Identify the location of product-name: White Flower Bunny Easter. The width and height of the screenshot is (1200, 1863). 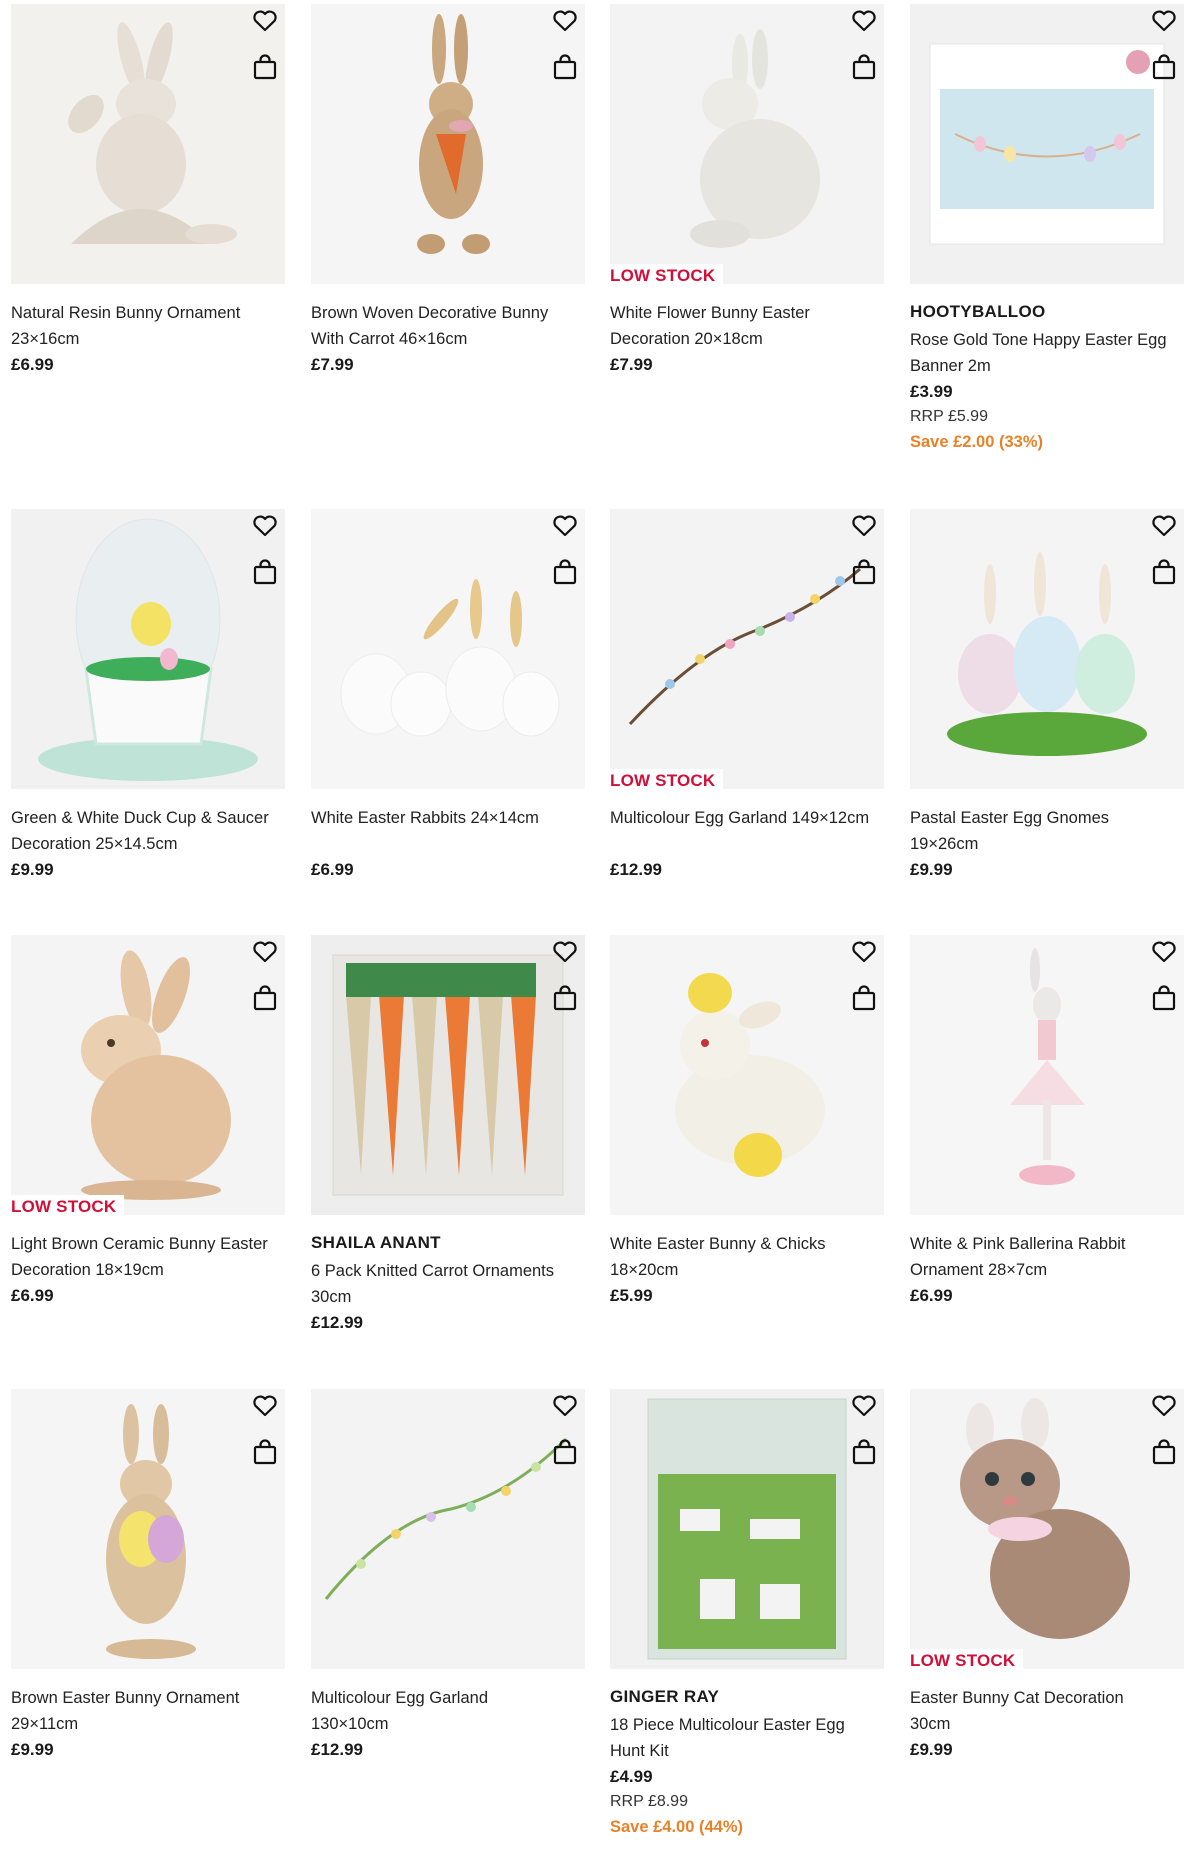
(750, 313).